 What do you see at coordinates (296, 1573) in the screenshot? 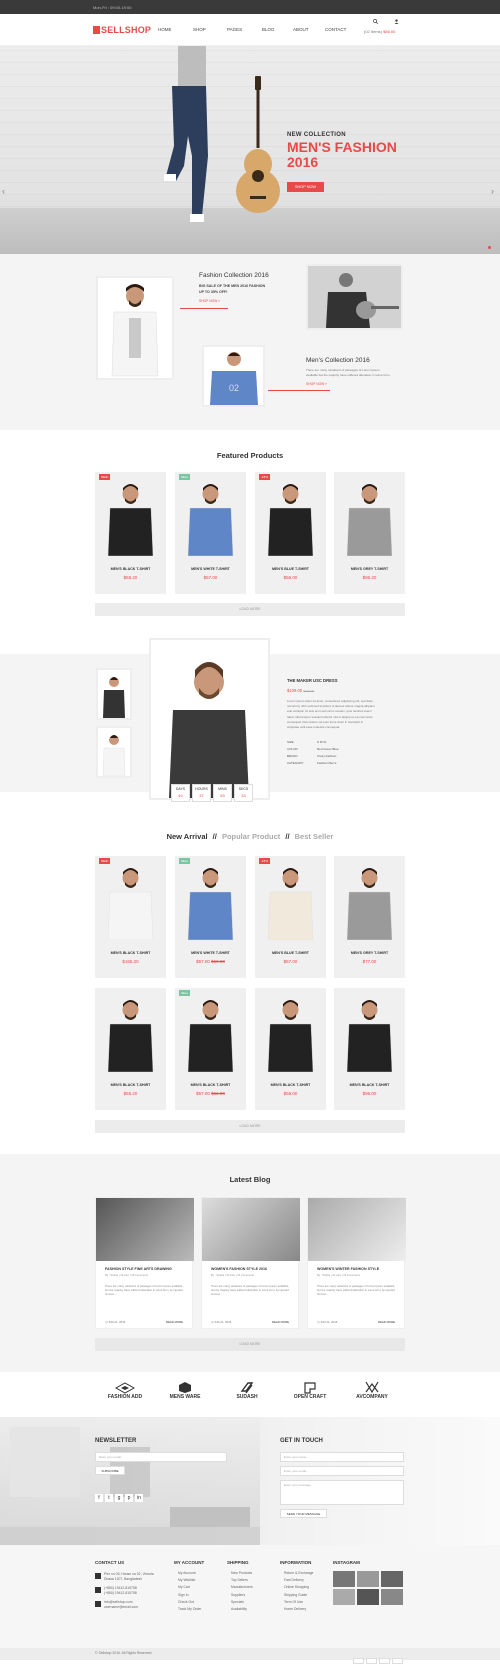
I see `footer-link: Return & Exchange` at bounding box center [296, 1573].